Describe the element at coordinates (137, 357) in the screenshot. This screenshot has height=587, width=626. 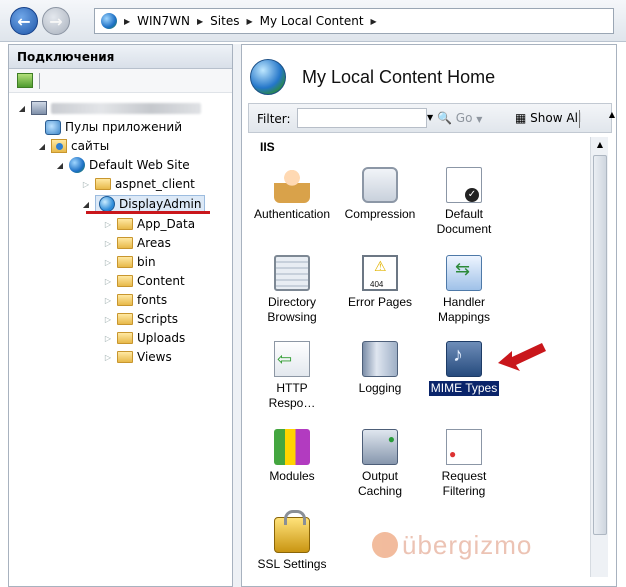
I see `tree-node-folder: ▷ Views` at that location.